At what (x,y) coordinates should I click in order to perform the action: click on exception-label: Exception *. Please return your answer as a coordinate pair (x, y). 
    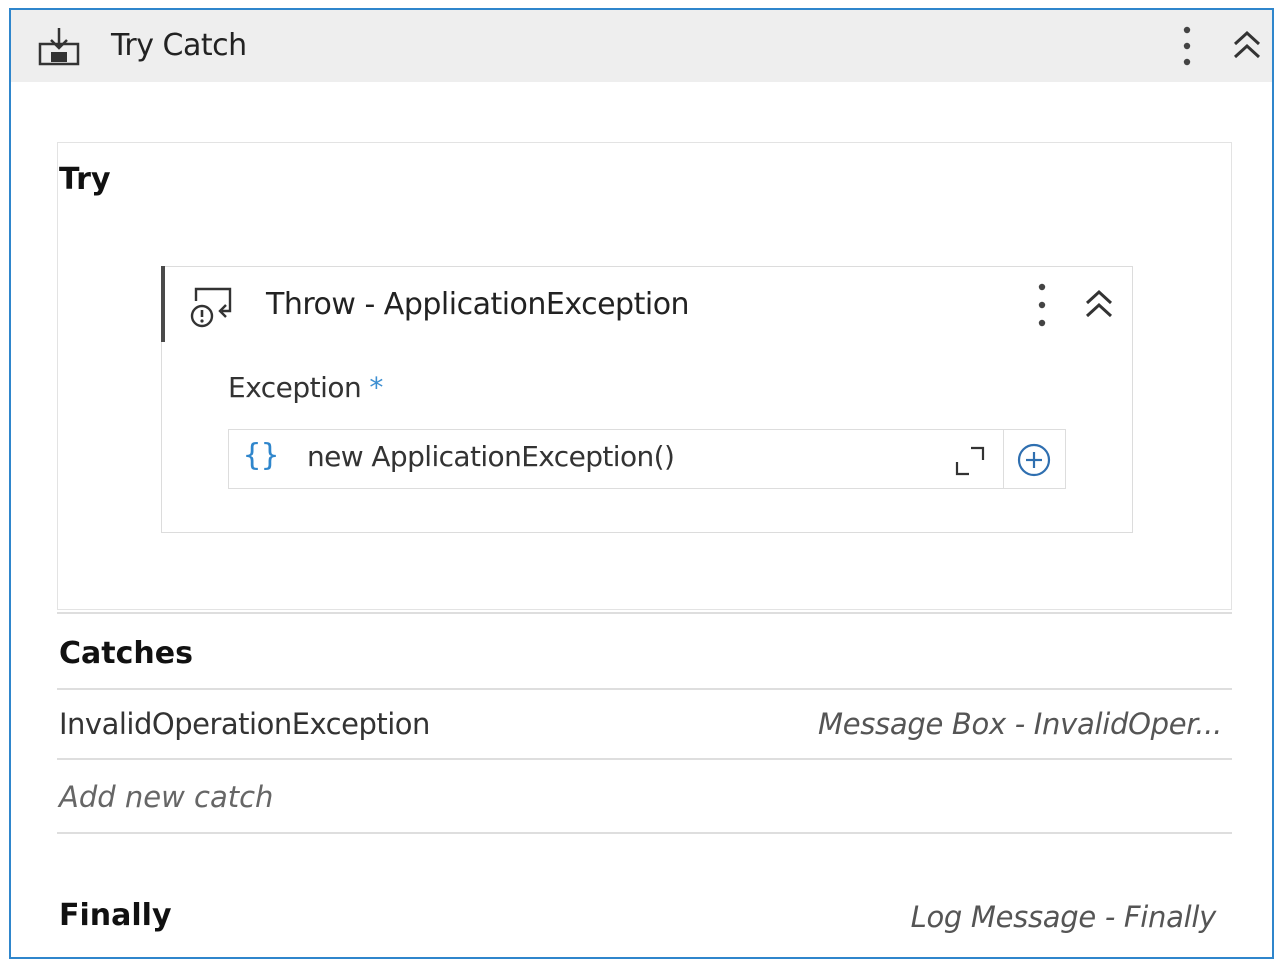
    Looking at the image, I should click on (305, 387).